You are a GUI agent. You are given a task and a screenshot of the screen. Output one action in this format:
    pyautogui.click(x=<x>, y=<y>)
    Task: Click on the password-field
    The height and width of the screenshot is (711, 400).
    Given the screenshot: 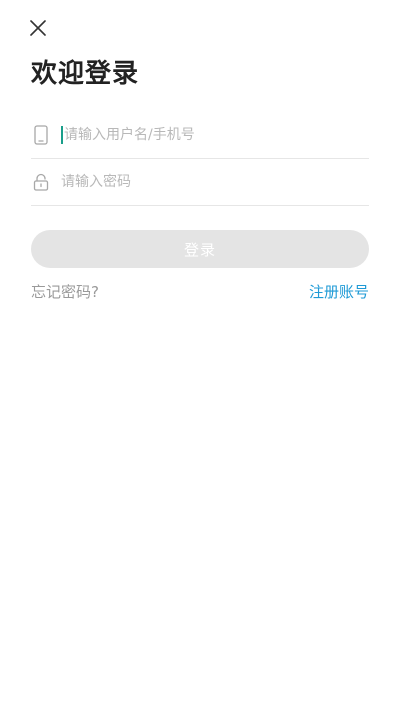 What is the action you would take?
    pyautogui.click(x=200, y=182)
    